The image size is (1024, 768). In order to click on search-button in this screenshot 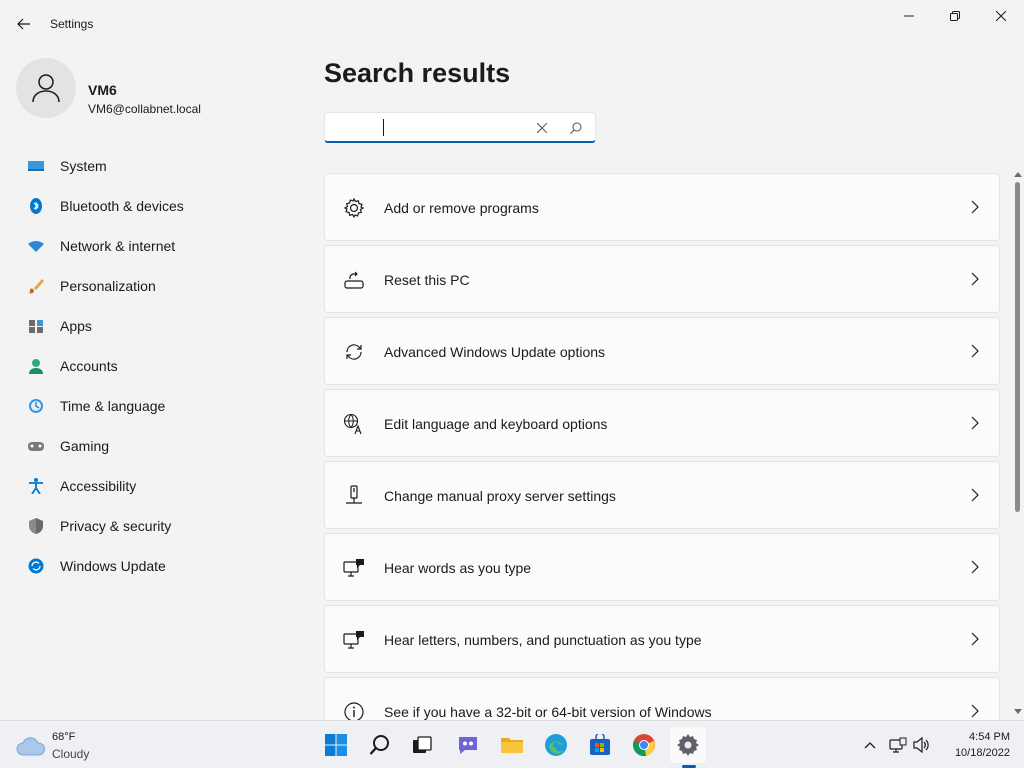, I will do `click(576, 128)`.